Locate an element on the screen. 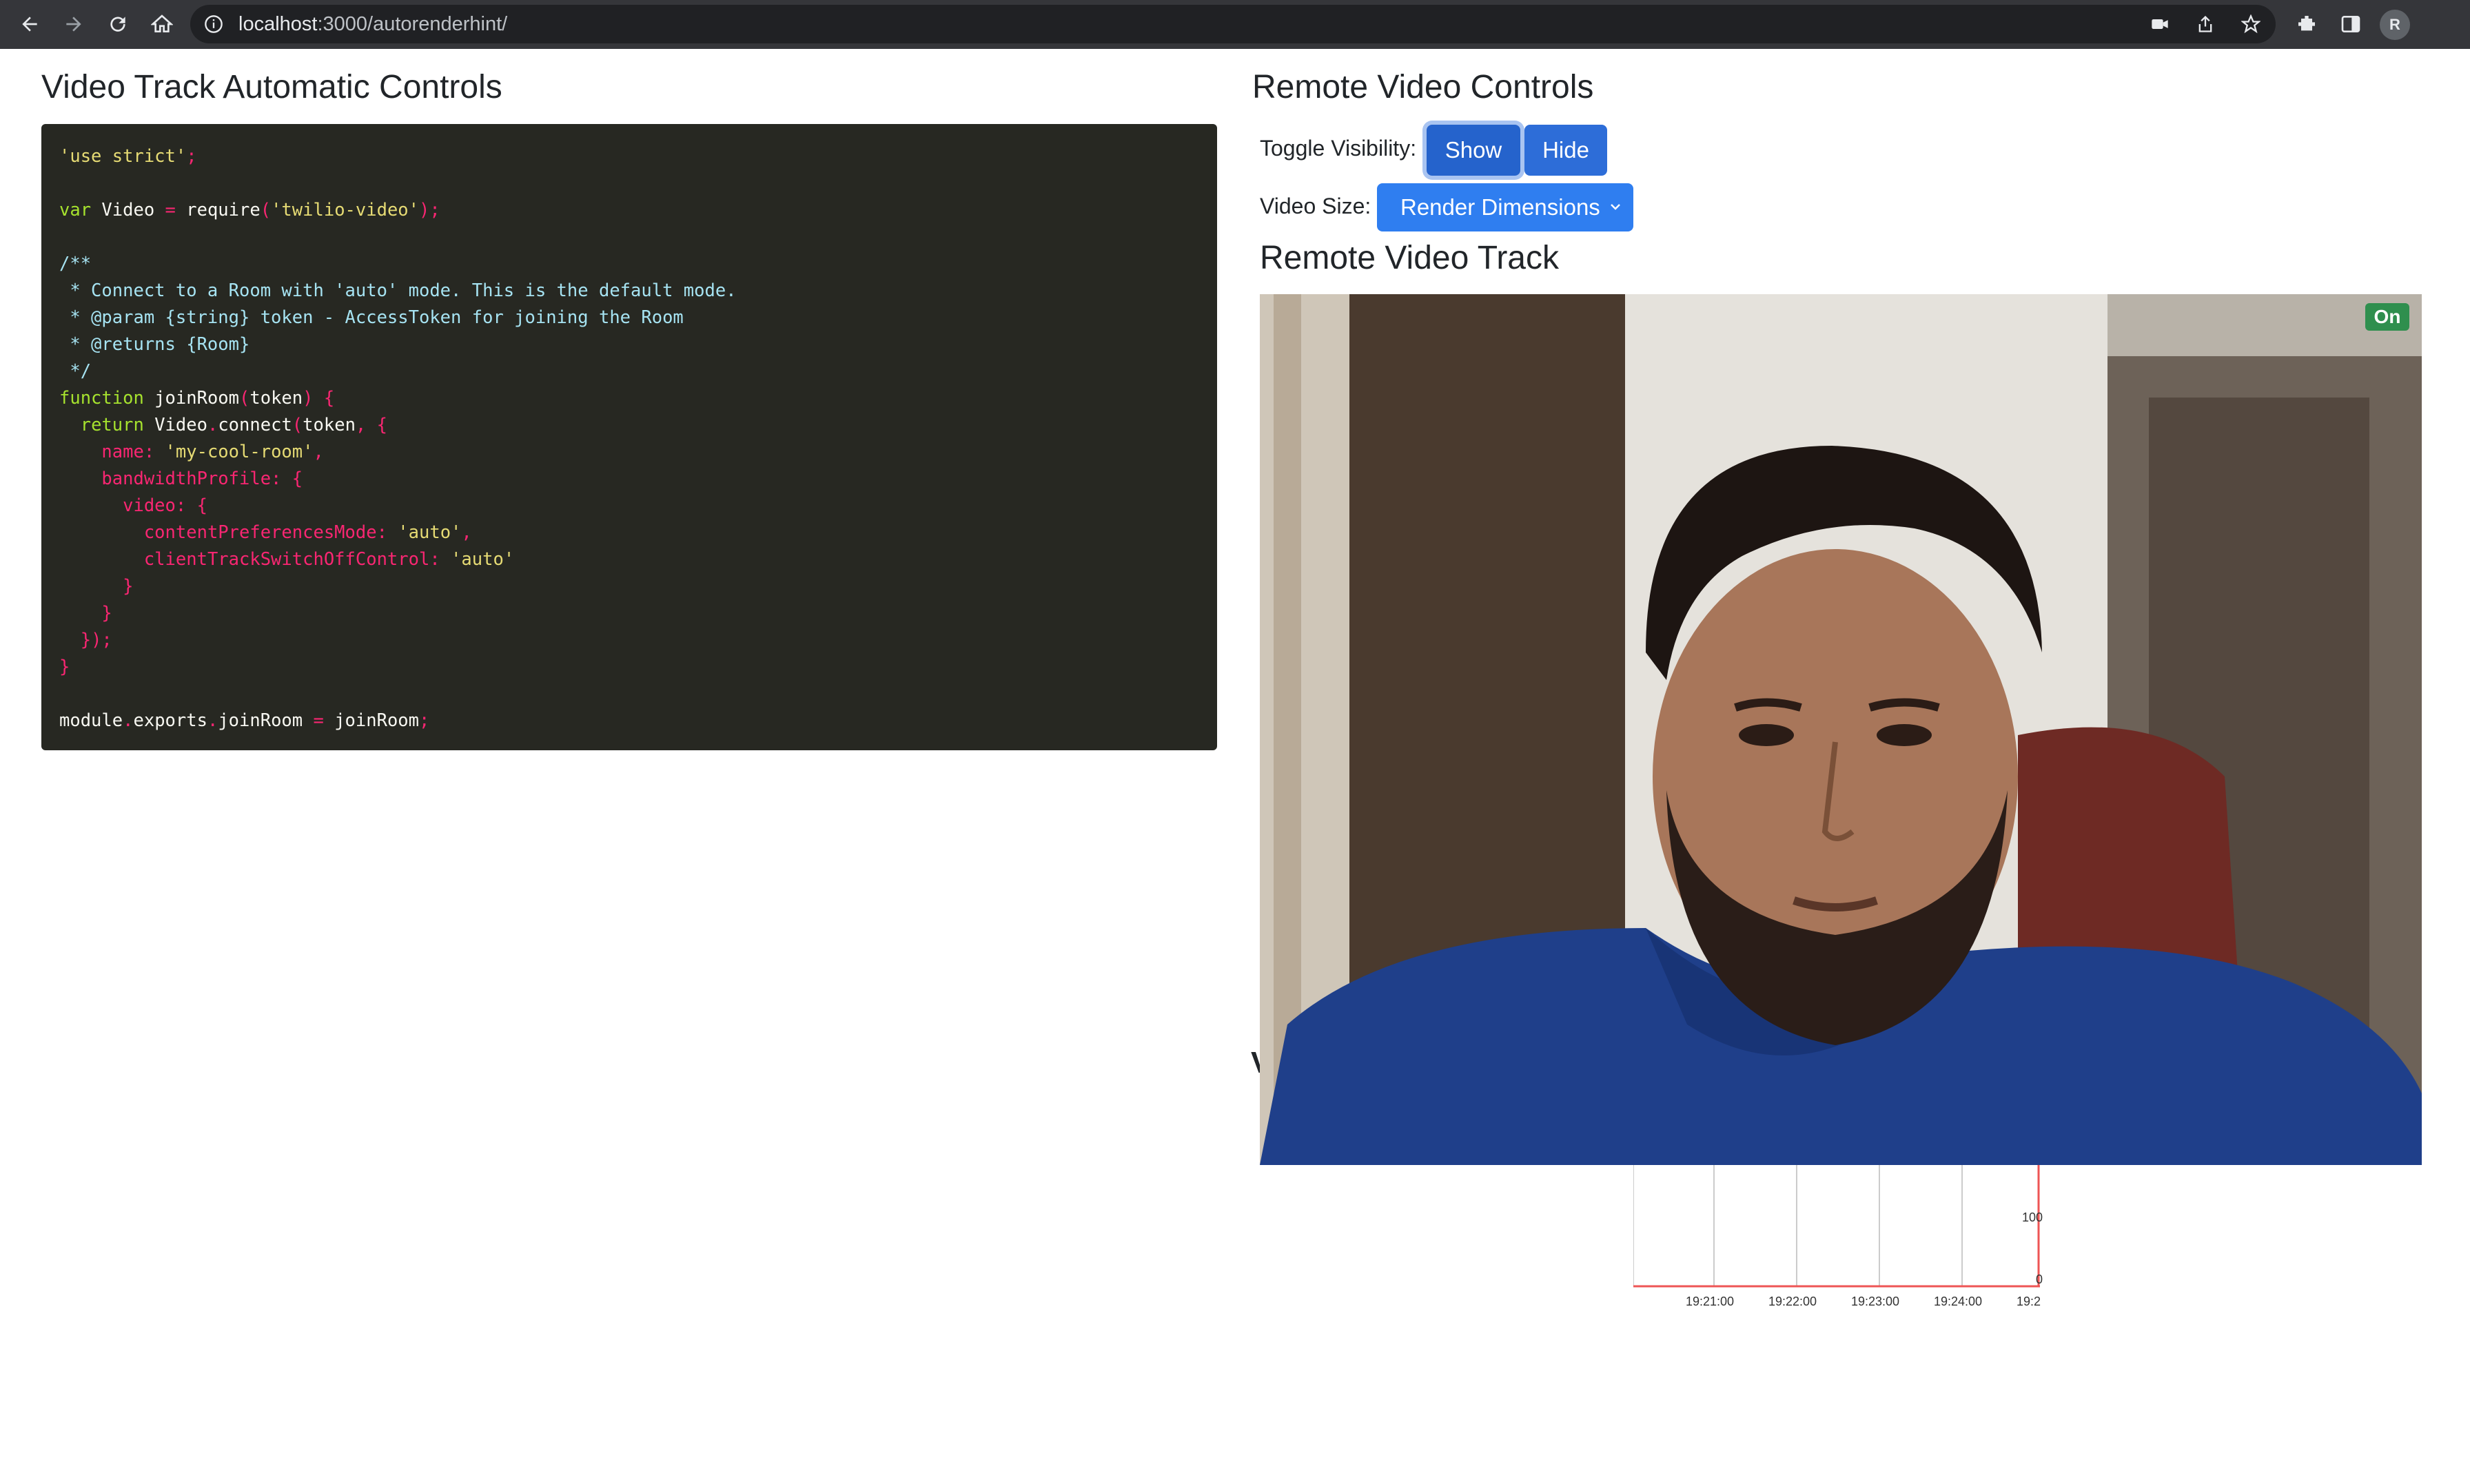  page-title: Video Track Automatic Controls is located at coordinates (271, 87).